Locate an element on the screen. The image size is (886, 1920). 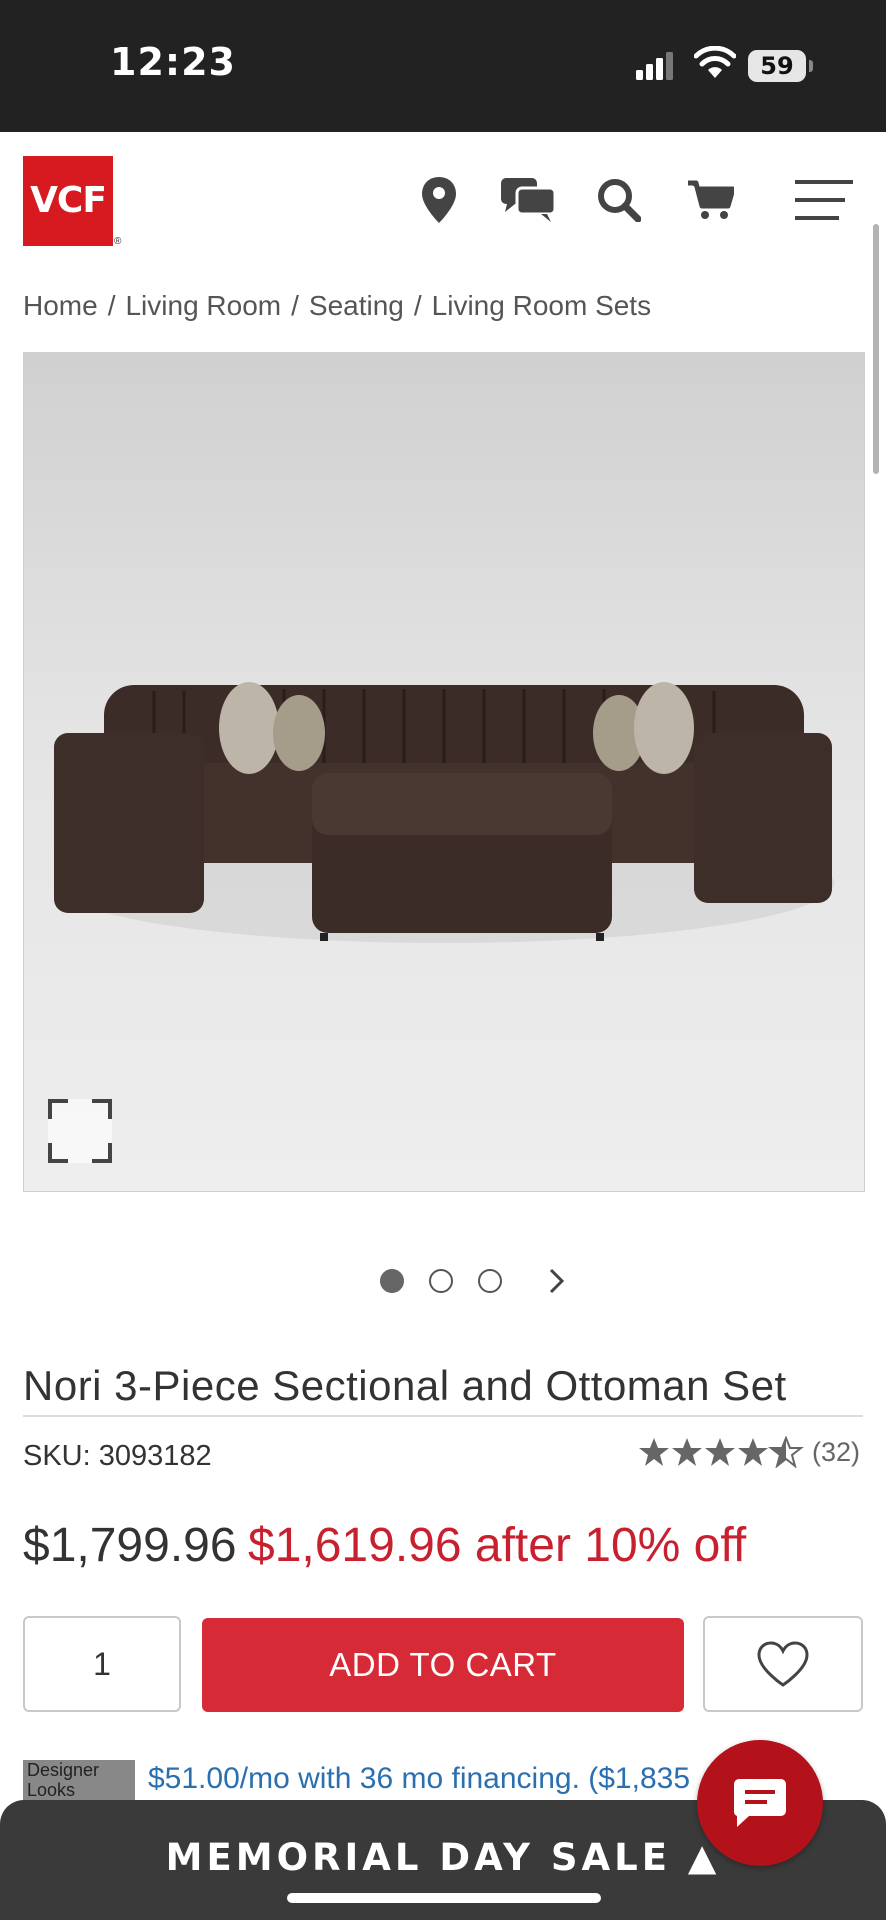
regular-price: $1,799.96 is located at coordinates (130, 1545).